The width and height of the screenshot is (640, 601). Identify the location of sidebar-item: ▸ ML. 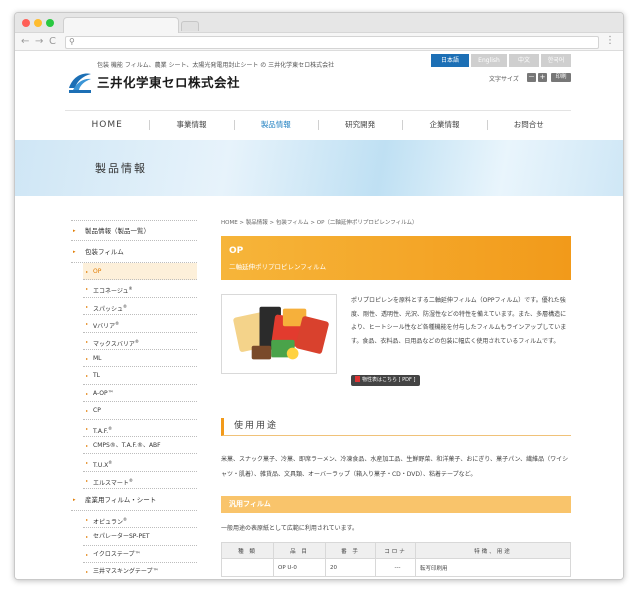
(140, 359).